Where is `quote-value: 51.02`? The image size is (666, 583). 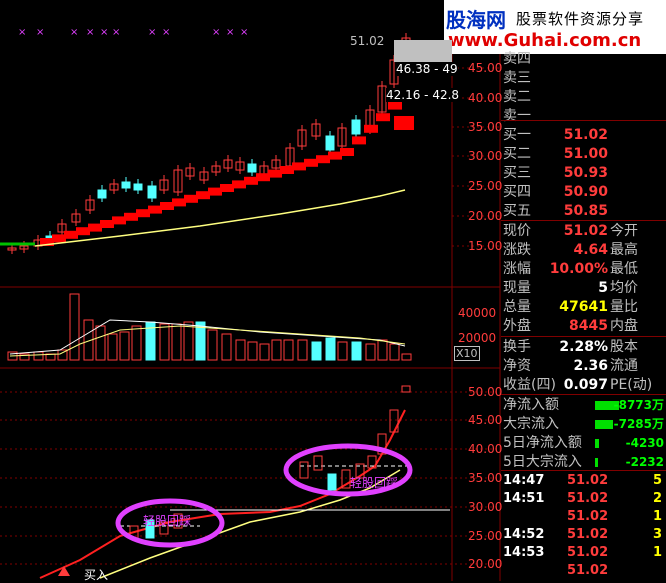
quote-value: 51.02 is located at coordinates (585, 231).